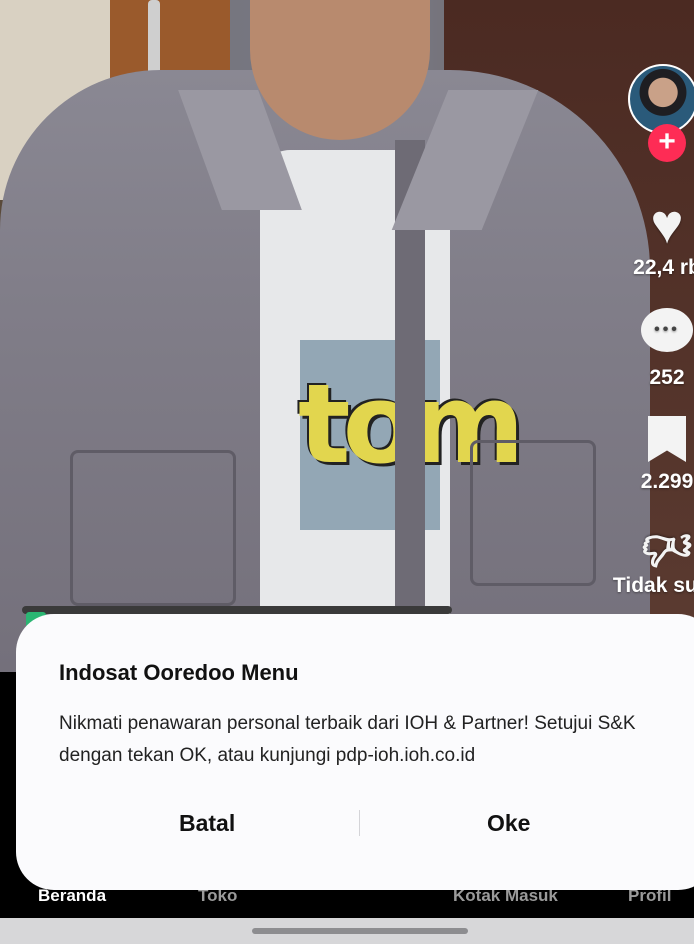 The image size is (694, 944). I want to click on dislike-icon: 👍︎, so click(667, 546).